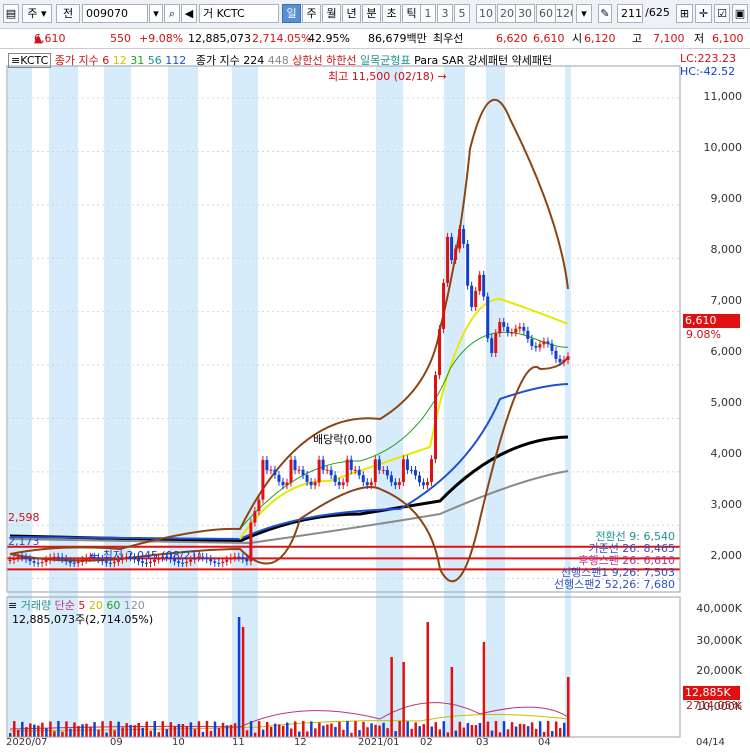 The width and height of the screenshot is (750, 753). I want to click on tab-second: 초, so click(391, 13).